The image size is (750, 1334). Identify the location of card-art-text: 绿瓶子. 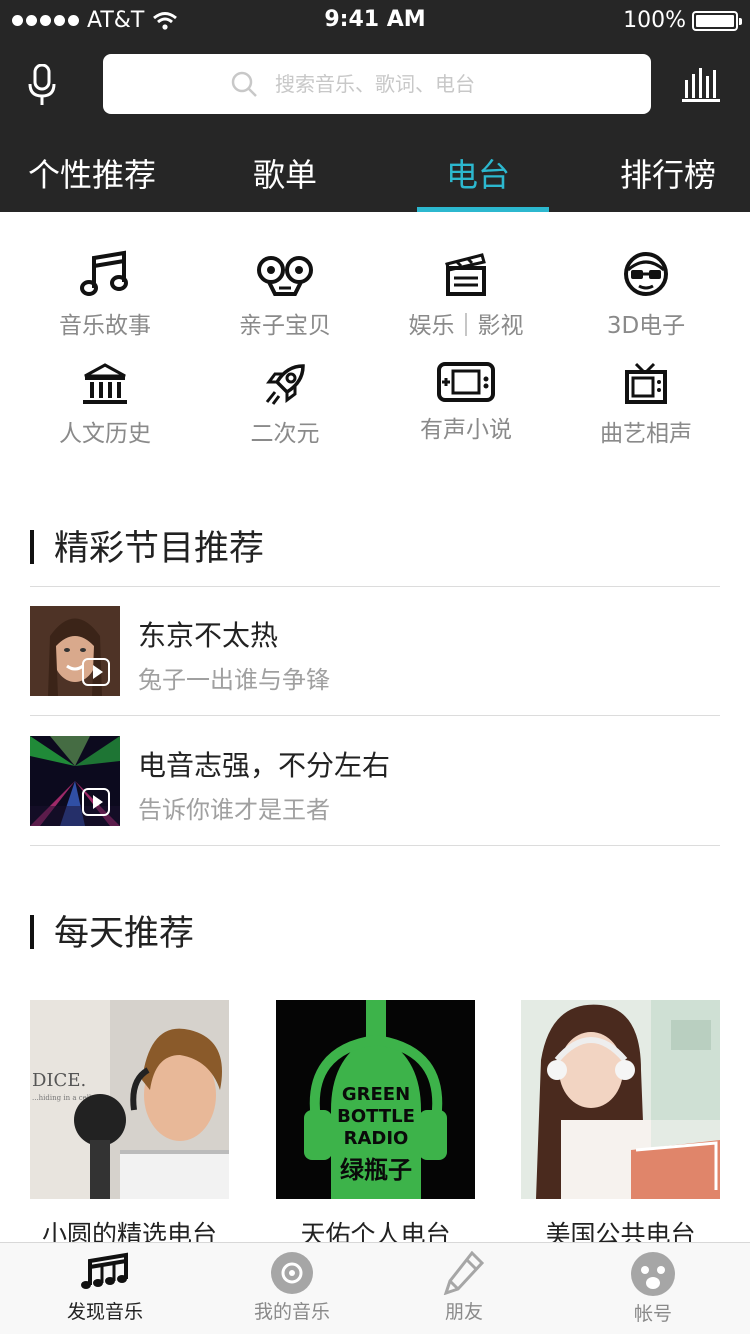
(376, 1170).